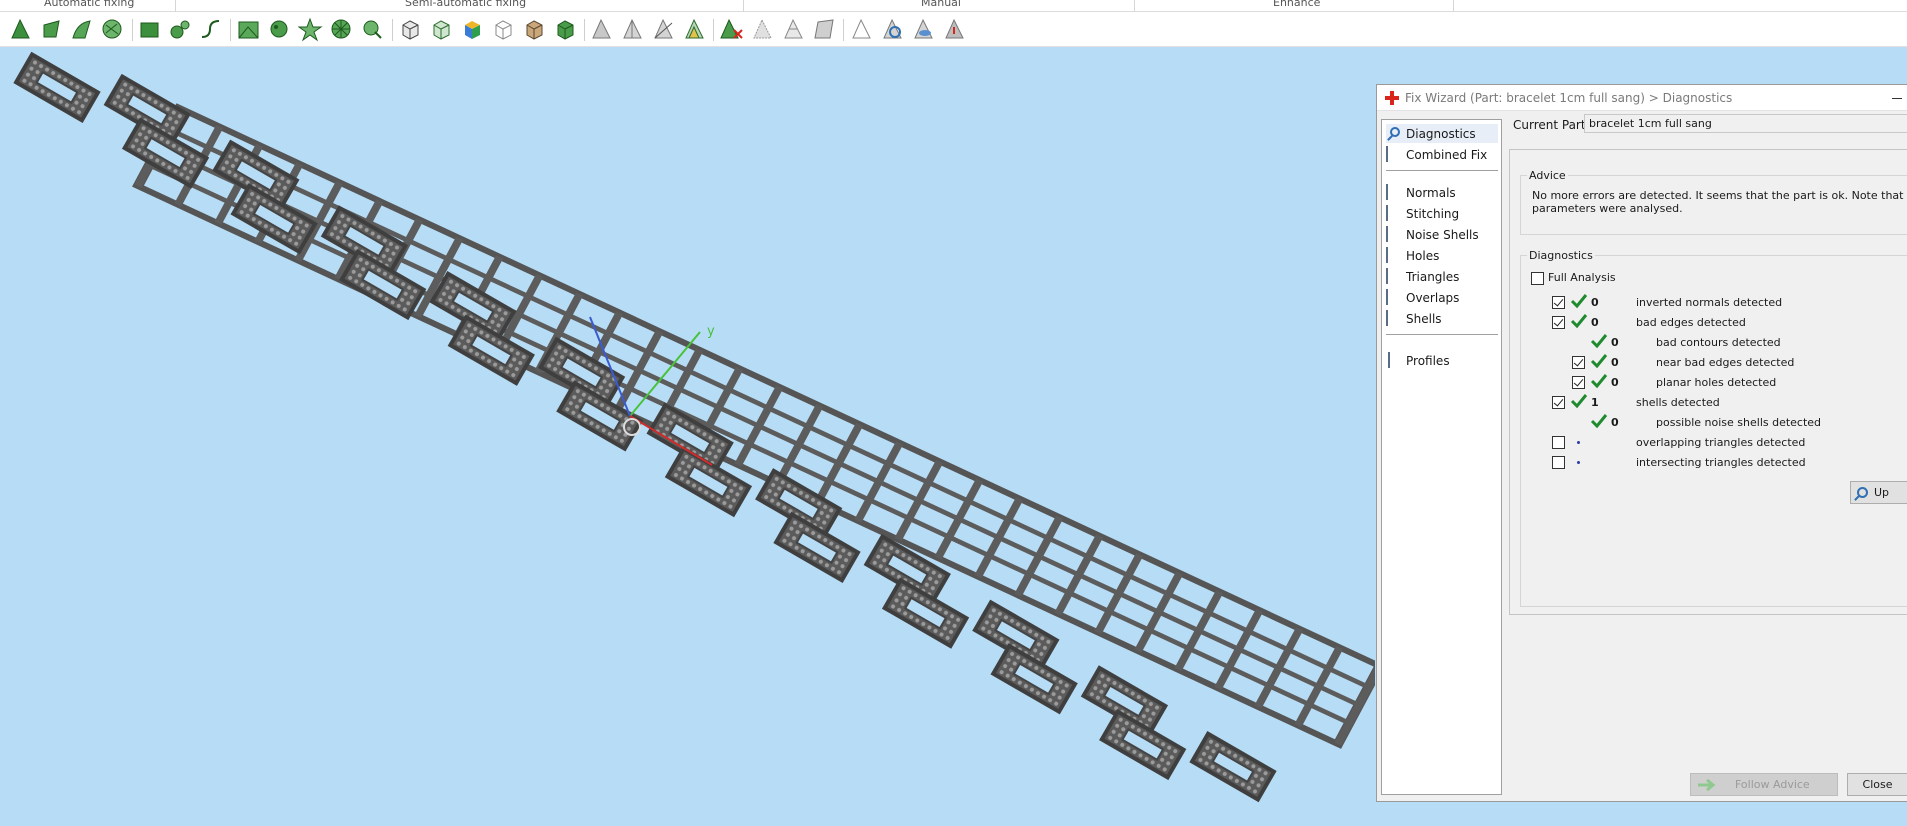  Describe the element at coordinates (1578, 362) in the screenshot. I see `near-bad-edges-checkbox` at that location.